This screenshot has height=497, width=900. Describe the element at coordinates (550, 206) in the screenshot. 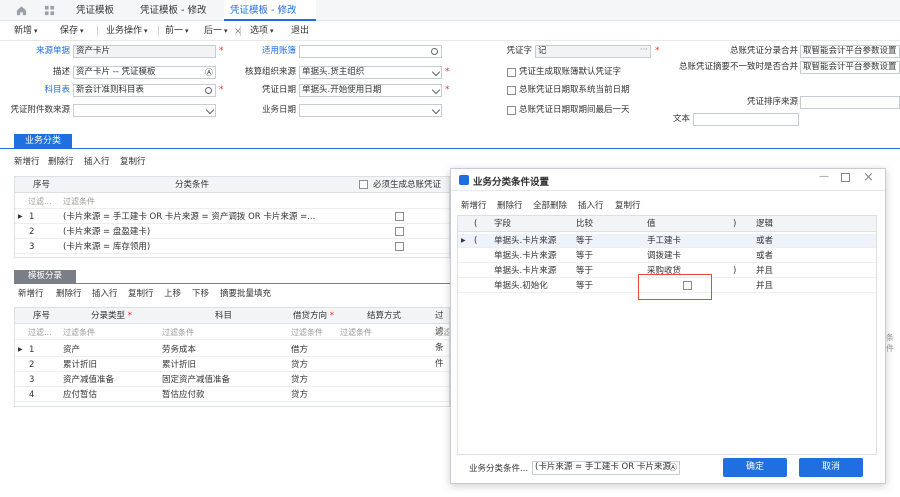

I see `dlg-delete-all-button: 全部删除` at that location.